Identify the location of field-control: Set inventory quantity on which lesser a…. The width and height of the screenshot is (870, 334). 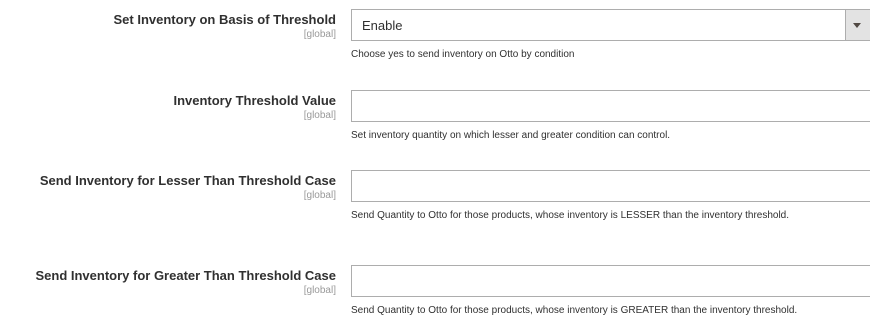
(610, 116).